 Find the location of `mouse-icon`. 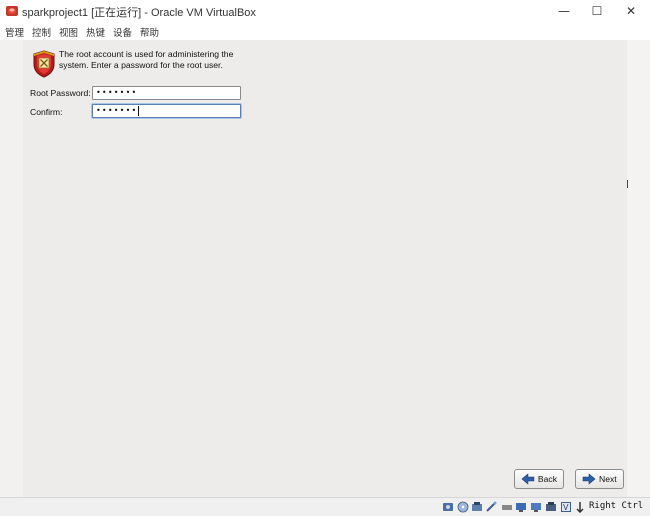

mouse-icon is located at coordinates (580, 507).